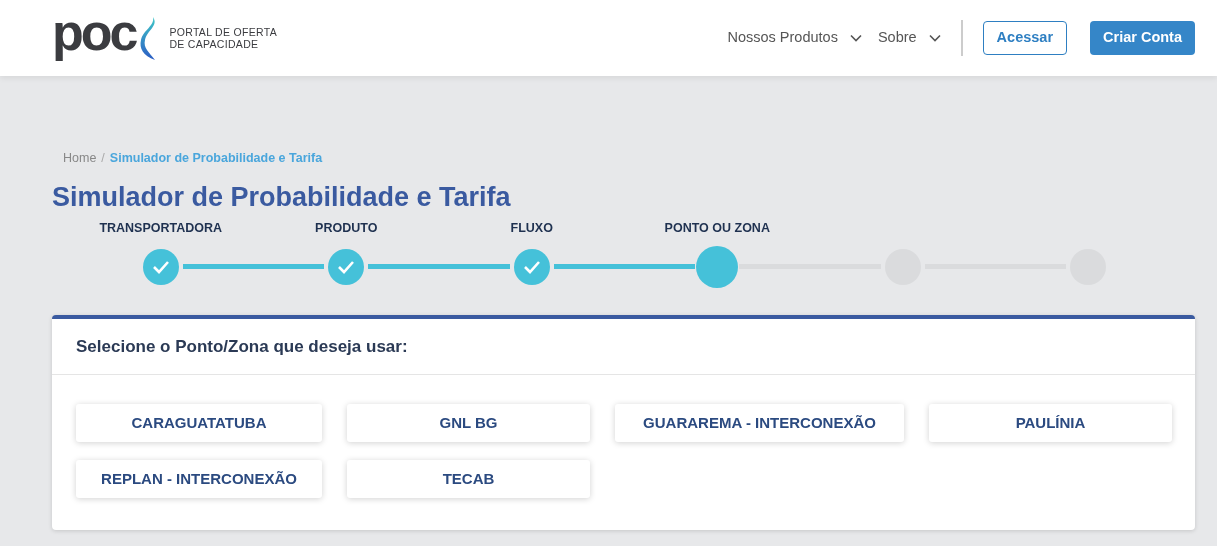  What do you see at coordinates (1050, 422) in the screenshot?
I see `option-button: PAULÍNIA` at bounding box center [1050, 422].